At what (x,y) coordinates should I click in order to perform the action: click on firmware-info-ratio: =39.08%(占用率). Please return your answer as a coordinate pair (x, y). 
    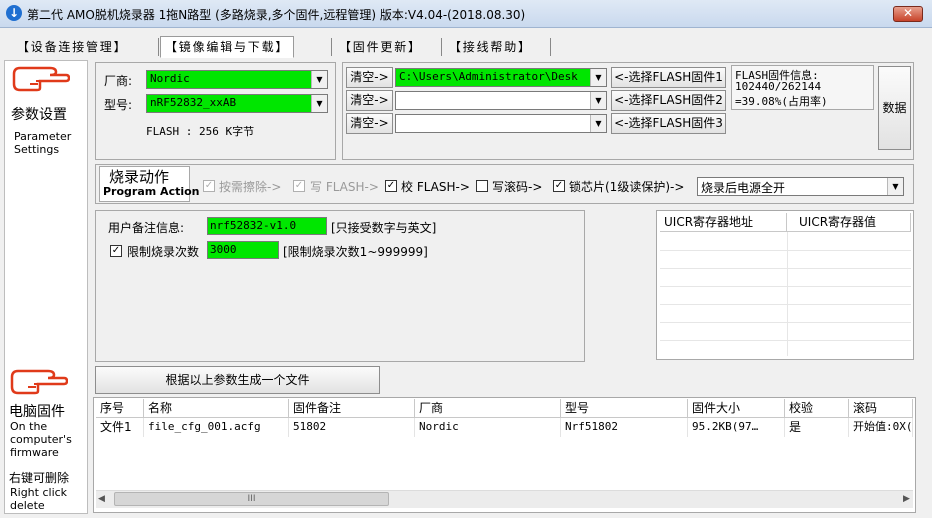
    Looking at the image, I should click on (781, 101).